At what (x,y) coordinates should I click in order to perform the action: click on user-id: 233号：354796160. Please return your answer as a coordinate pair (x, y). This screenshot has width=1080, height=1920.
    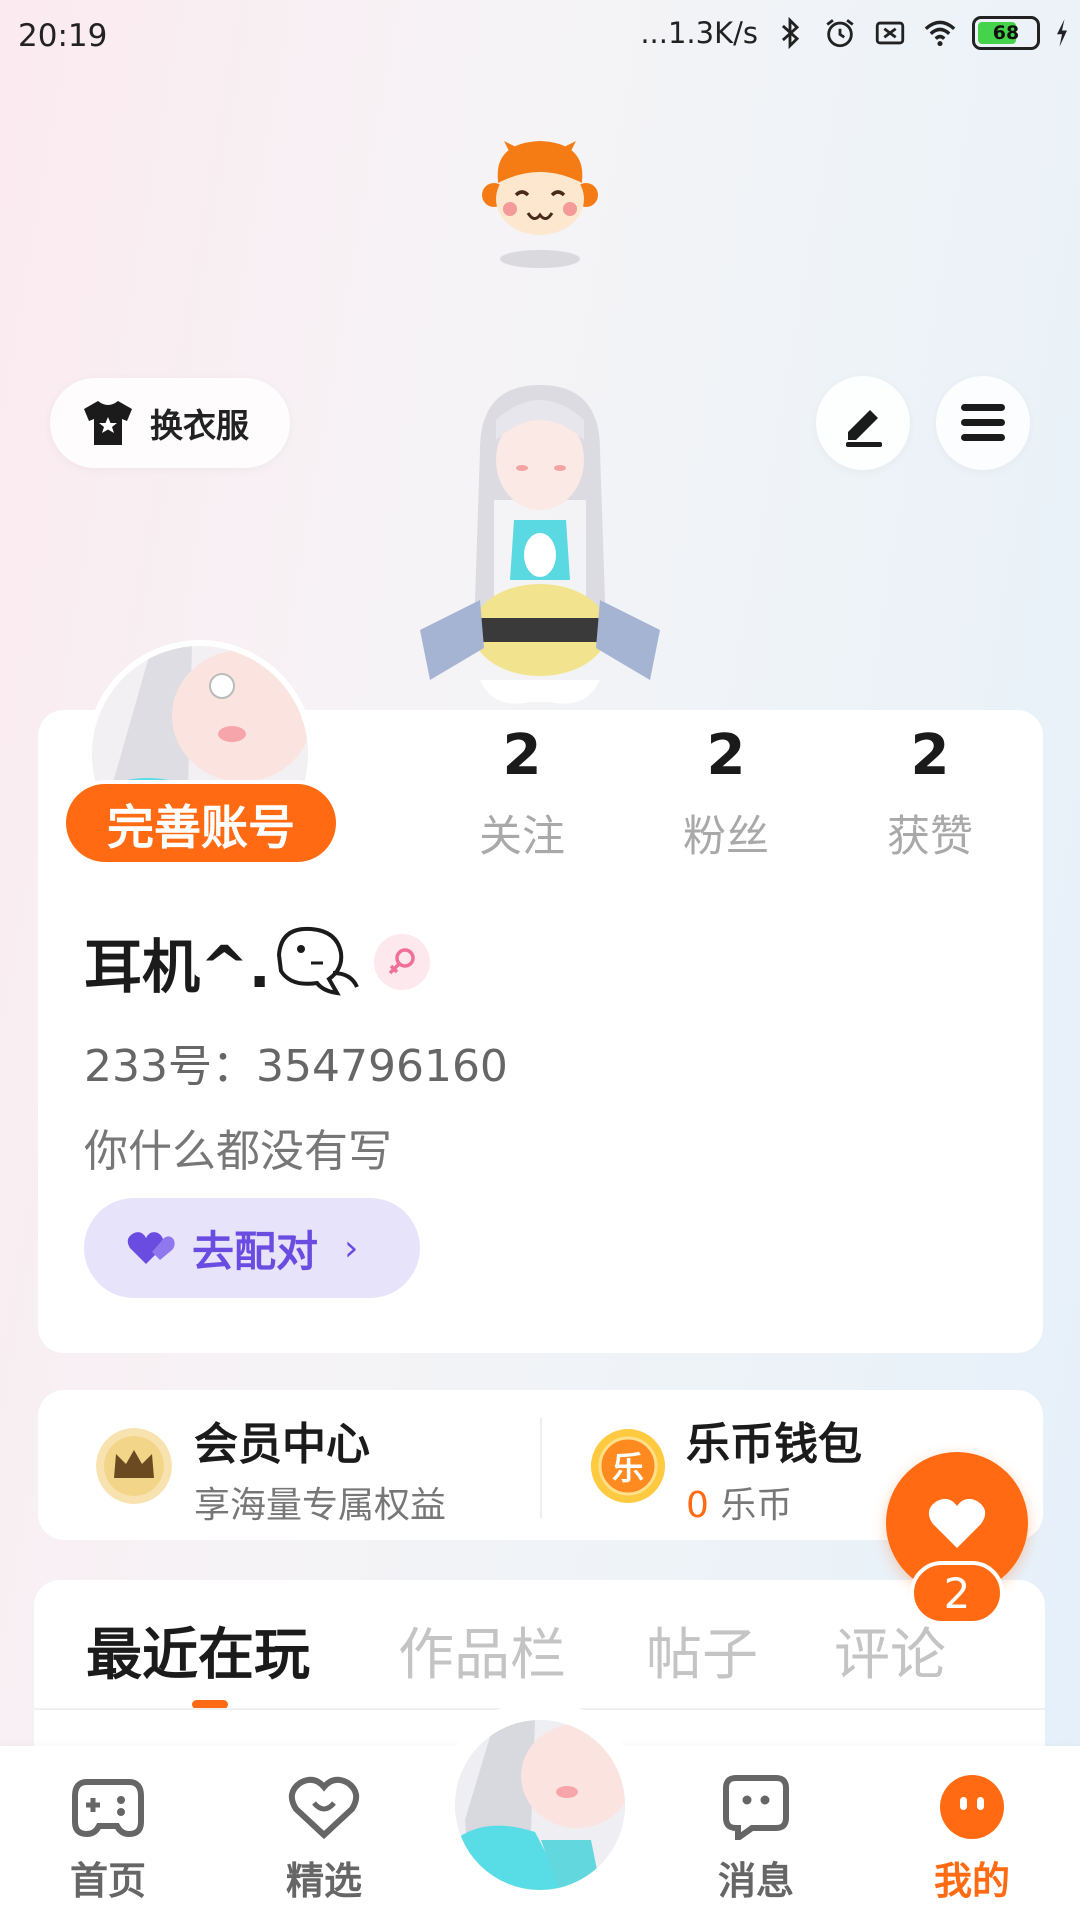
    Looking at the image, I should click on (296, 1066).